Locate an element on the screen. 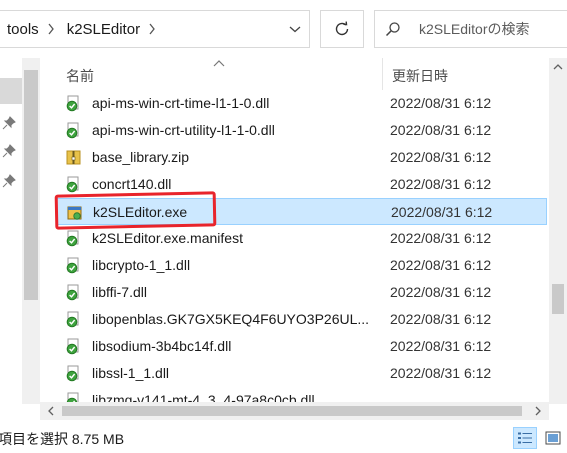 The width and height of the screenshot is (567, 453). column-header-name: 名前 is located at coordinates (80, 76).